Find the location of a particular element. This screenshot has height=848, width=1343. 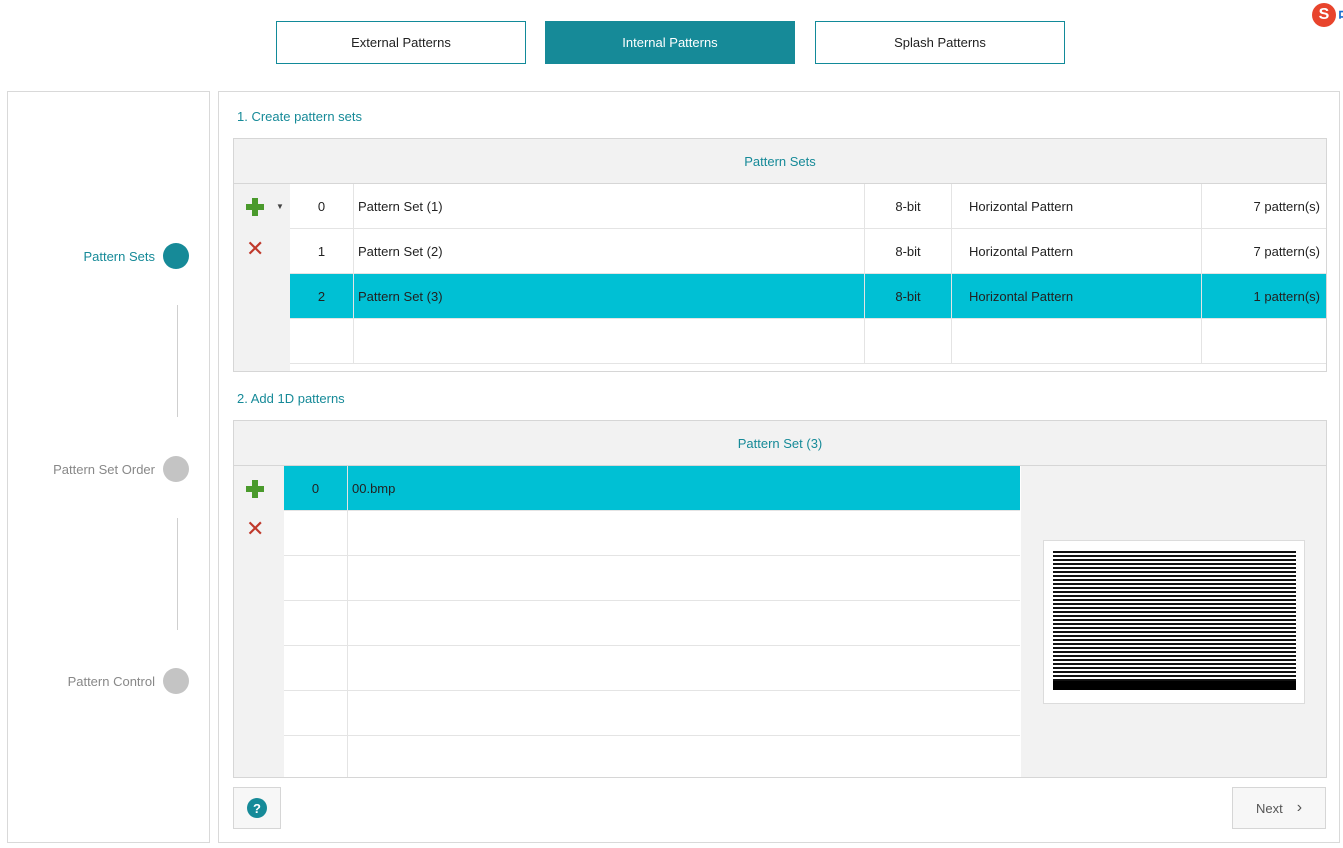

step-pattern-control: Pattern Control is located at coordinates (128, 681).